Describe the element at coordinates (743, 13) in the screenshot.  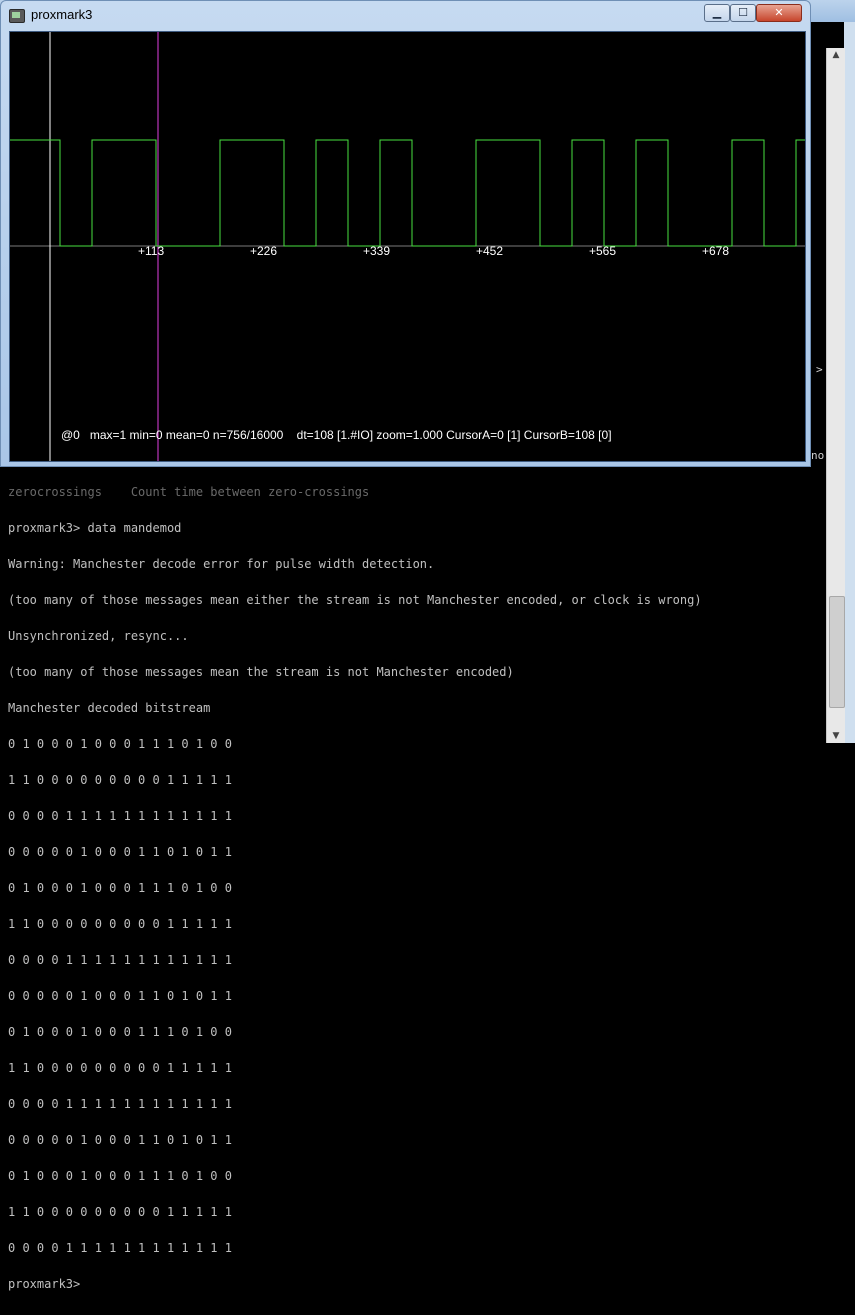
I see `maximize-button: ☐` at that location.